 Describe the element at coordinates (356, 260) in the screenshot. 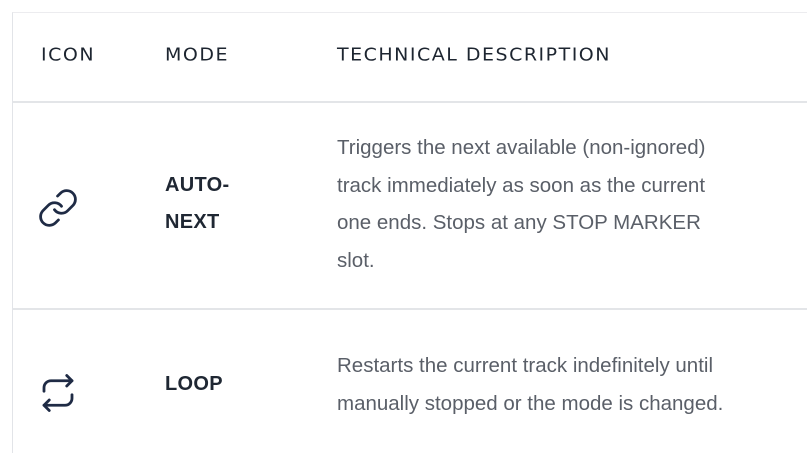

I see `description-line: slot.` at that location.